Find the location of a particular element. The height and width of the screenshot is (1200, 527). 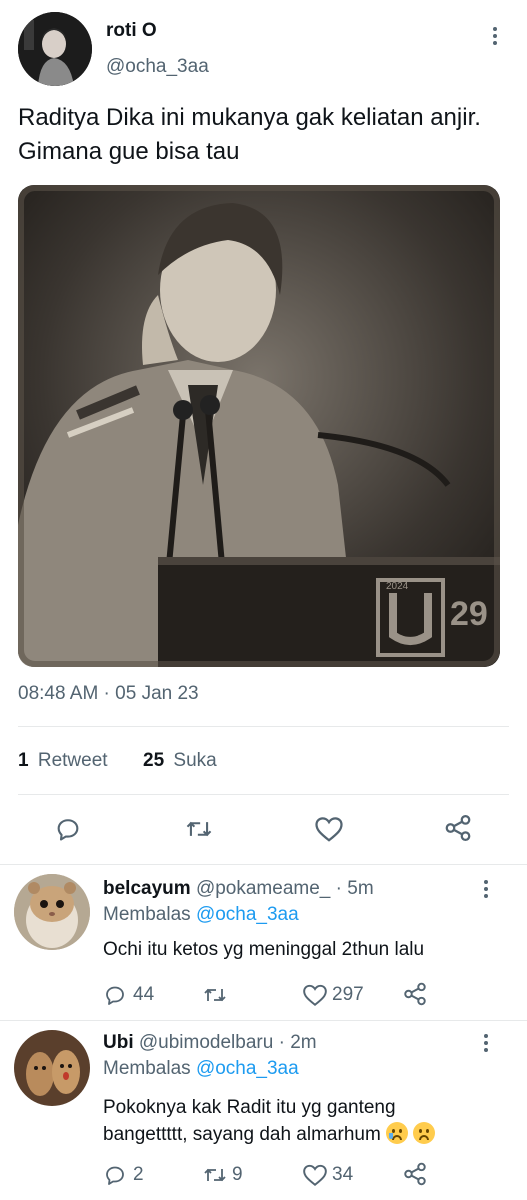

author-display-name: roti O is located at coordinates (131, 31).